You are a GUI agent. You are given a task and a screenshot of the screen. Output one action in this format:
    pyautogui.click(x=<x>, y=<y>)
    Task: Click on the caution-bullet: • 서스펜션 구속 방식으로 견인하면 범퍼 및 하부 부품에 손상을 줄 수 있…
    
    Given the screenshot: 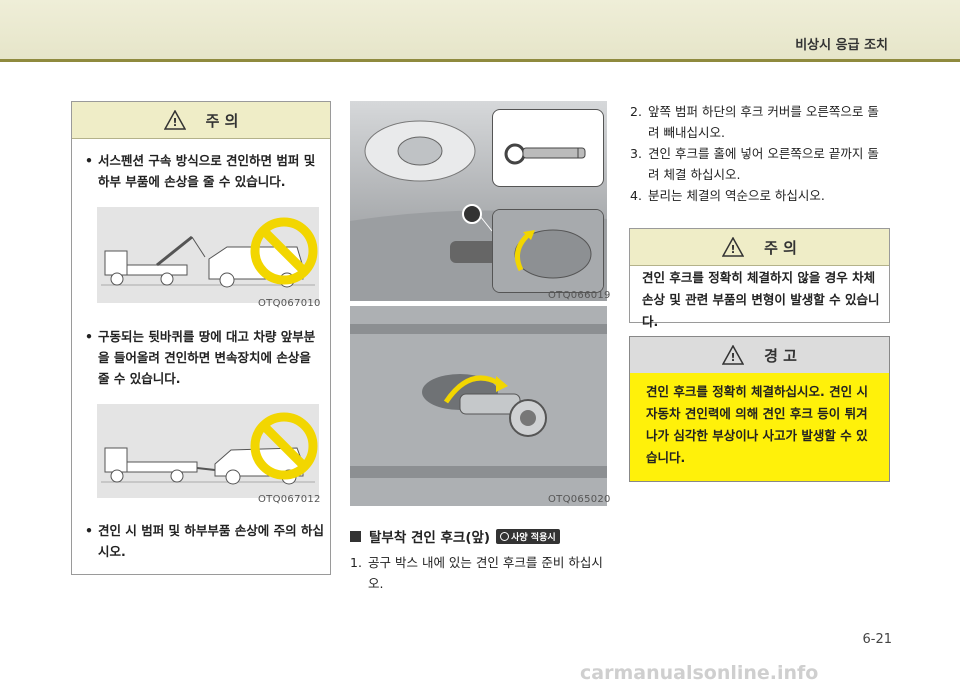 What is the action you would take?
    pyautogui.click(x=200, y=171)
    